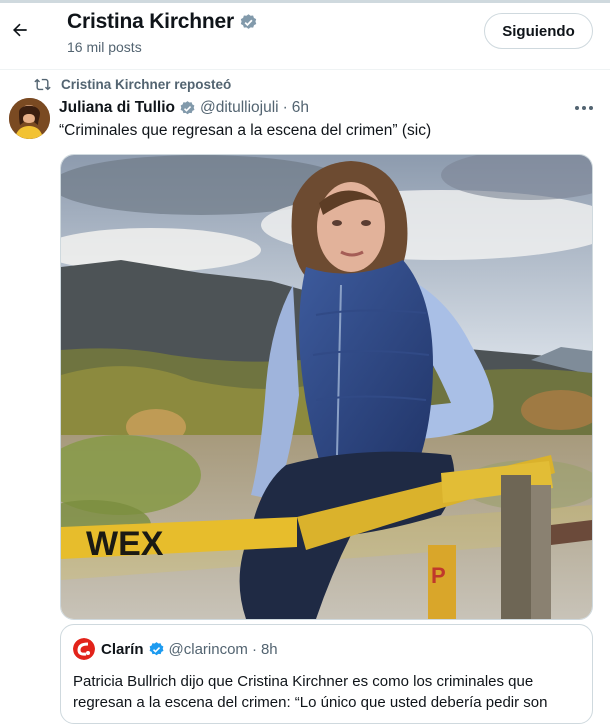 The image size is (610, 724). Describe the element at coordinates (239, 108) in the screenshot. I see `author-handle: @ditulliojuli` at that location.